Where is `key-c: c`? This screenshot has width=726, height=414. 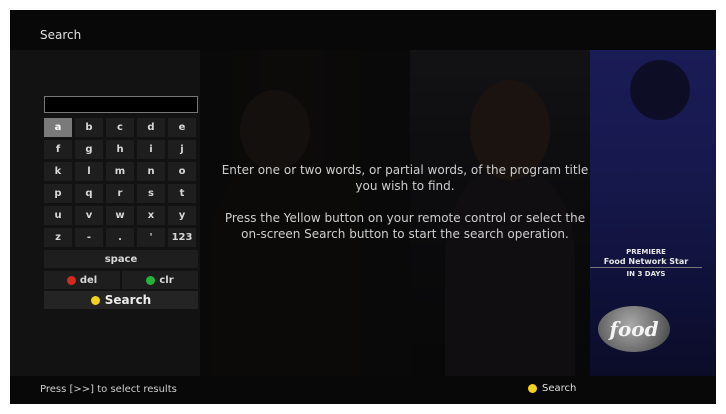 key-c: c is located at coordinates (120, 127).